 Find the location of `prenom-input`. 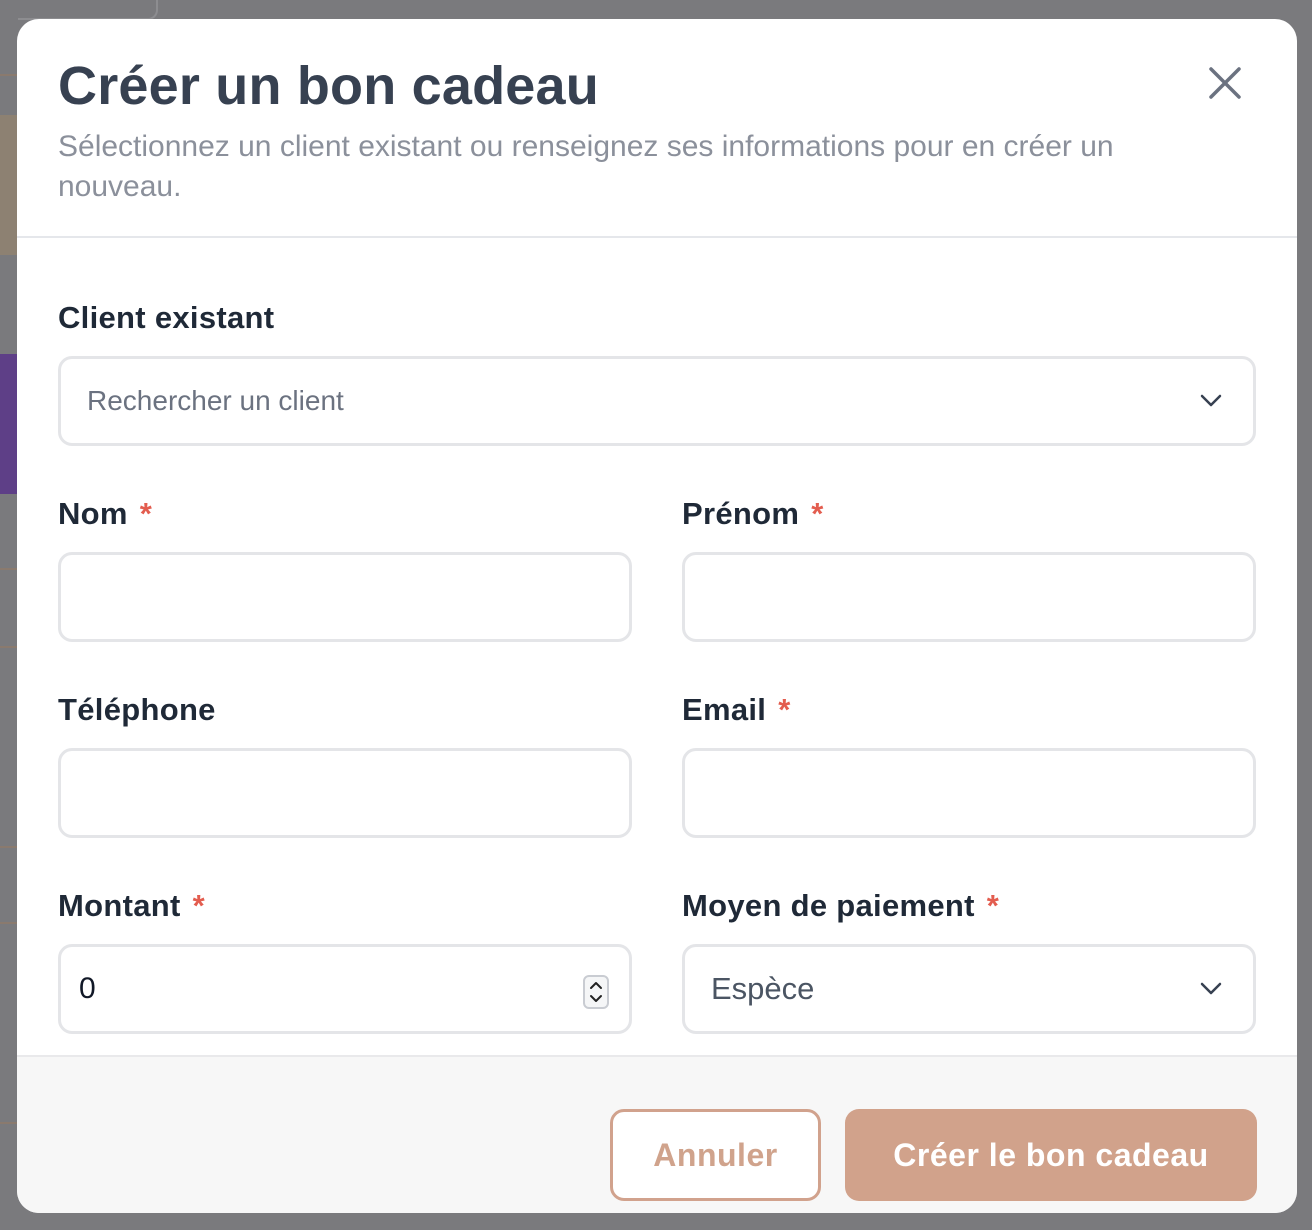

prenom-input is located at coordinates (969, 597).